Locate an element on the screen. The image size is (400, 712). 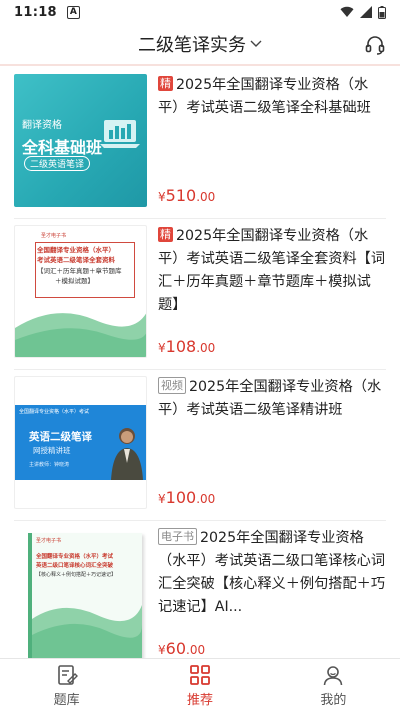
thumb-line3: 二级英语笔译 is located at coordinates (57, 163).